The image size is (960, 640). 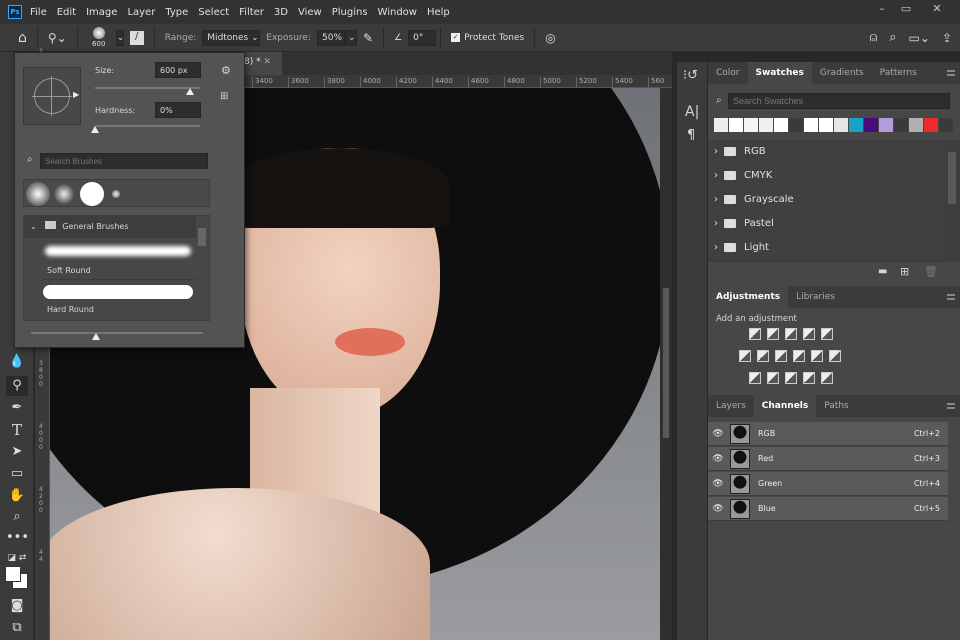 I want to click on curves-icon, so click(x=791, y=334).